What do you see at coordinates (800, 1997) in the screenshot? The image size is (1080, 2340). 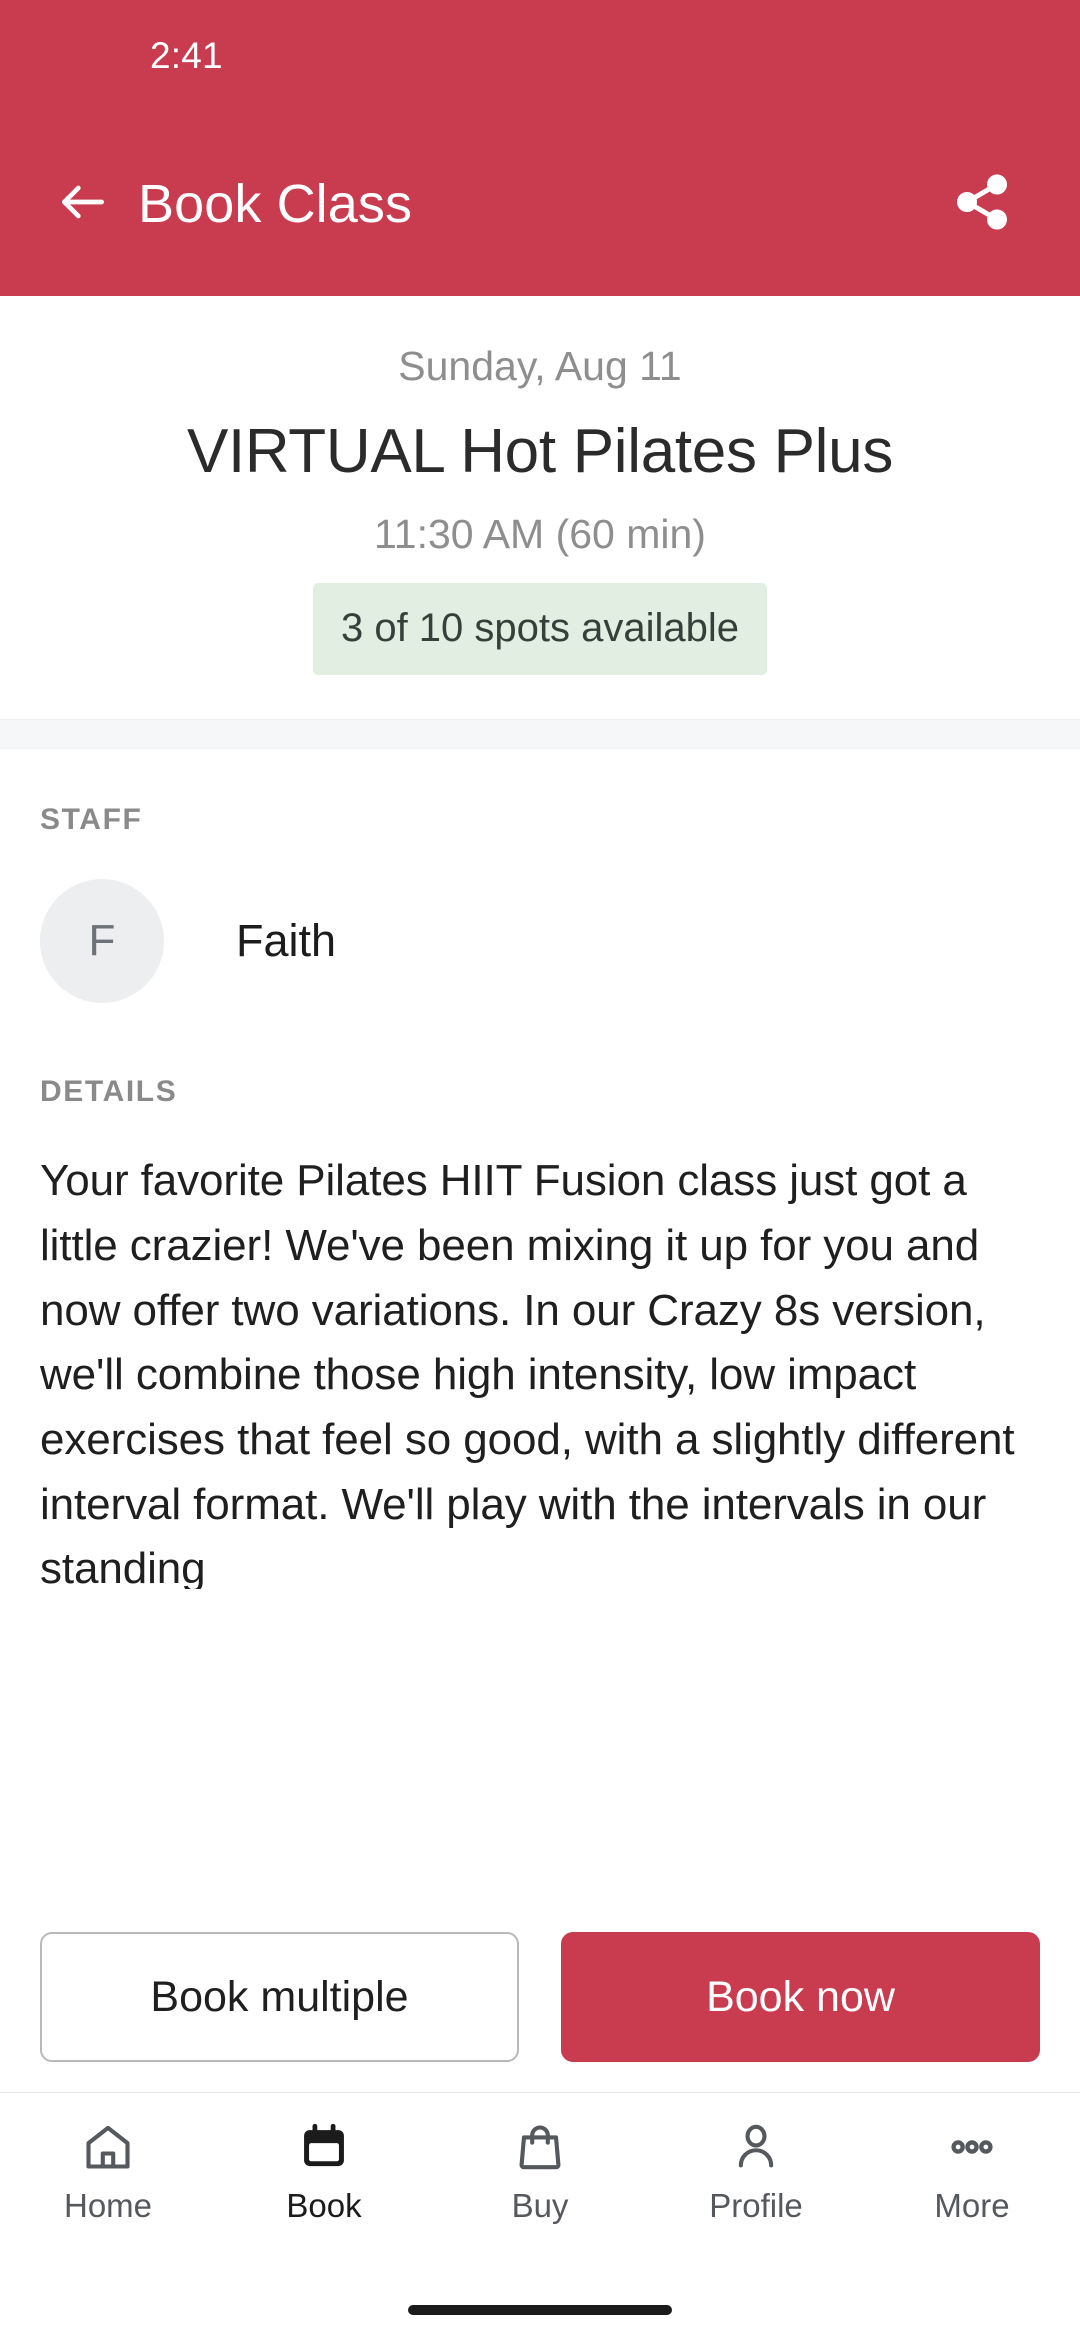 I see `book-now-button: Book now` at bounding box center [800, 1997].